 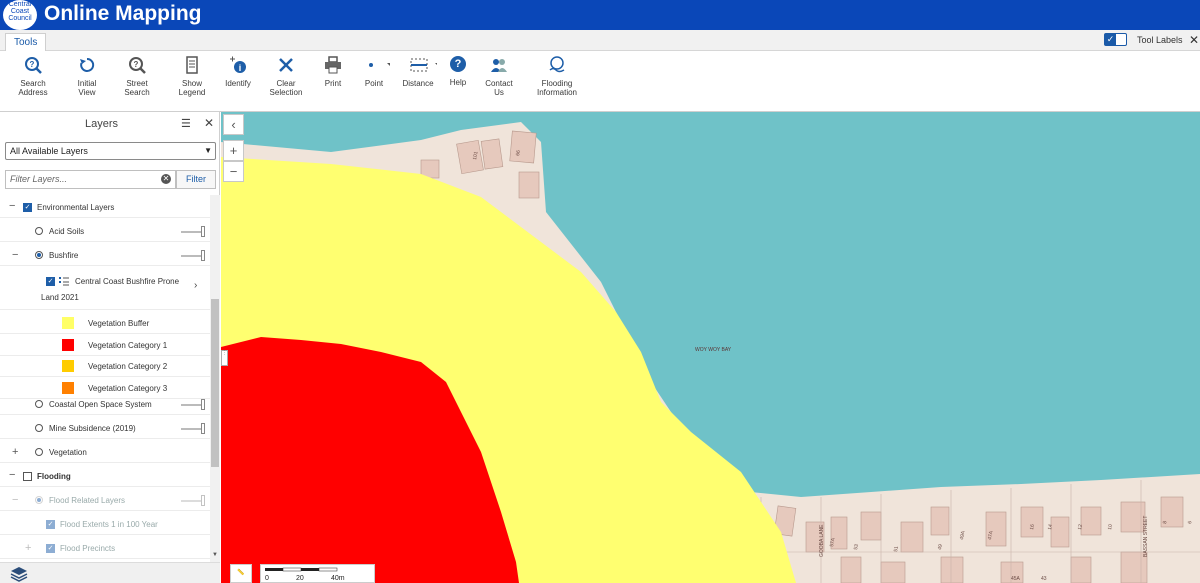 What do you see at coordinates (333, 72) in the screenshot?
I see `print-button: Print` at bounding box center [333, 72].